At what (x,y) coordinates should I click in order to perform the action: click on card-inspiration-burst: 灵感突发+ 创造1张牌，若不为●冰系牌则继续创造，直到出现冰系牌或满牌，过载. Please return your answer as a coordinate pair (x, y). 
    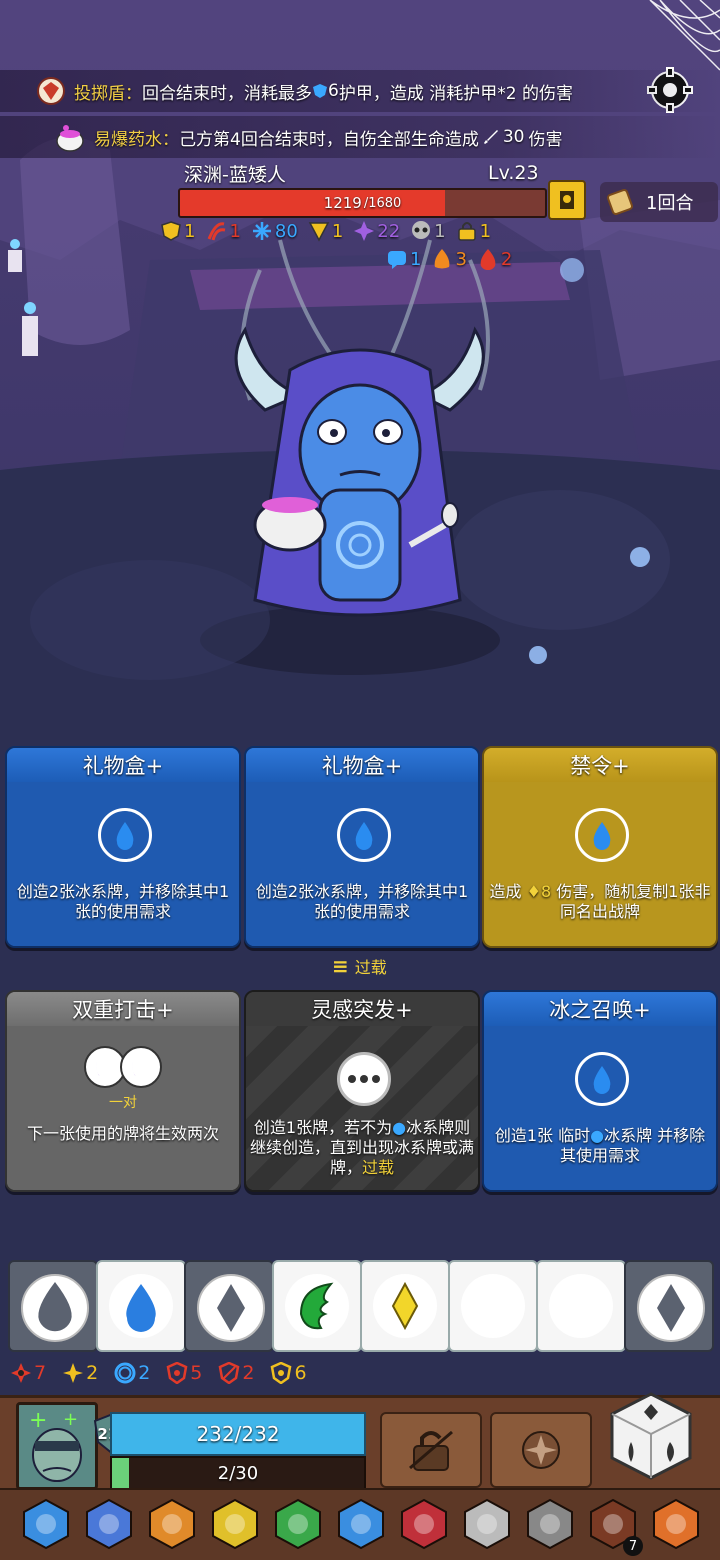
    Looking at the image, I should click on (362, 1091).